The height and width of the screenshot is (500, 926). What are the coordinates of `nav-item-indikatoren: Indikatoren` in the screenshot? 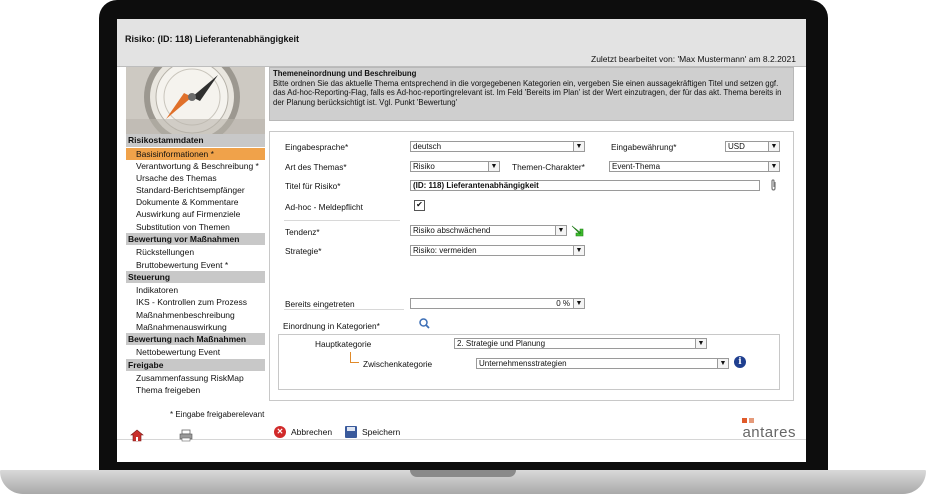 It's located at (195, 290).